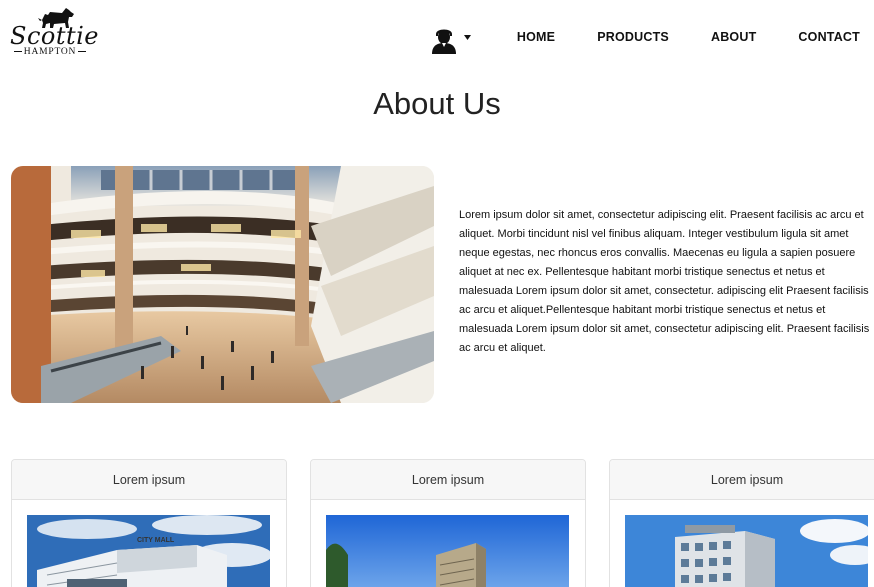 The image size is (874, 587). I want to click on nav-home-link: HOME, so click(536, 37).